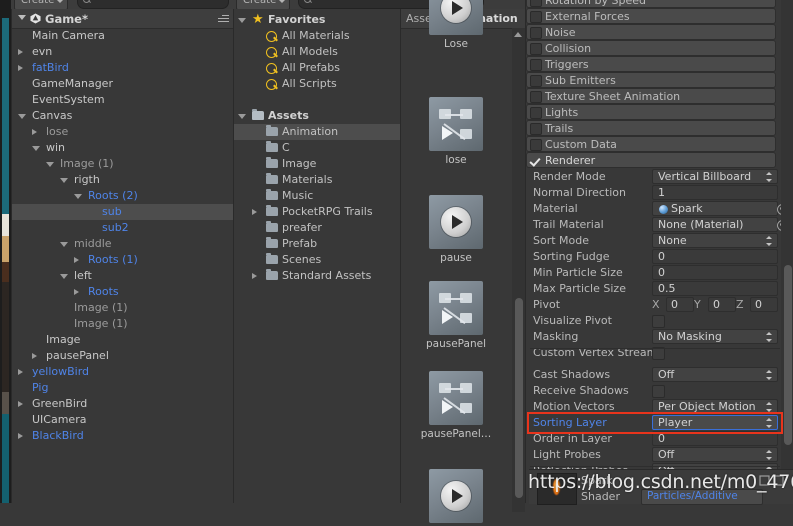  Describe the element at coordinates (655, 305) in the screenshot. I see `property-row-pivot: Pivot X 0 Y 0 Z 0` at that location.